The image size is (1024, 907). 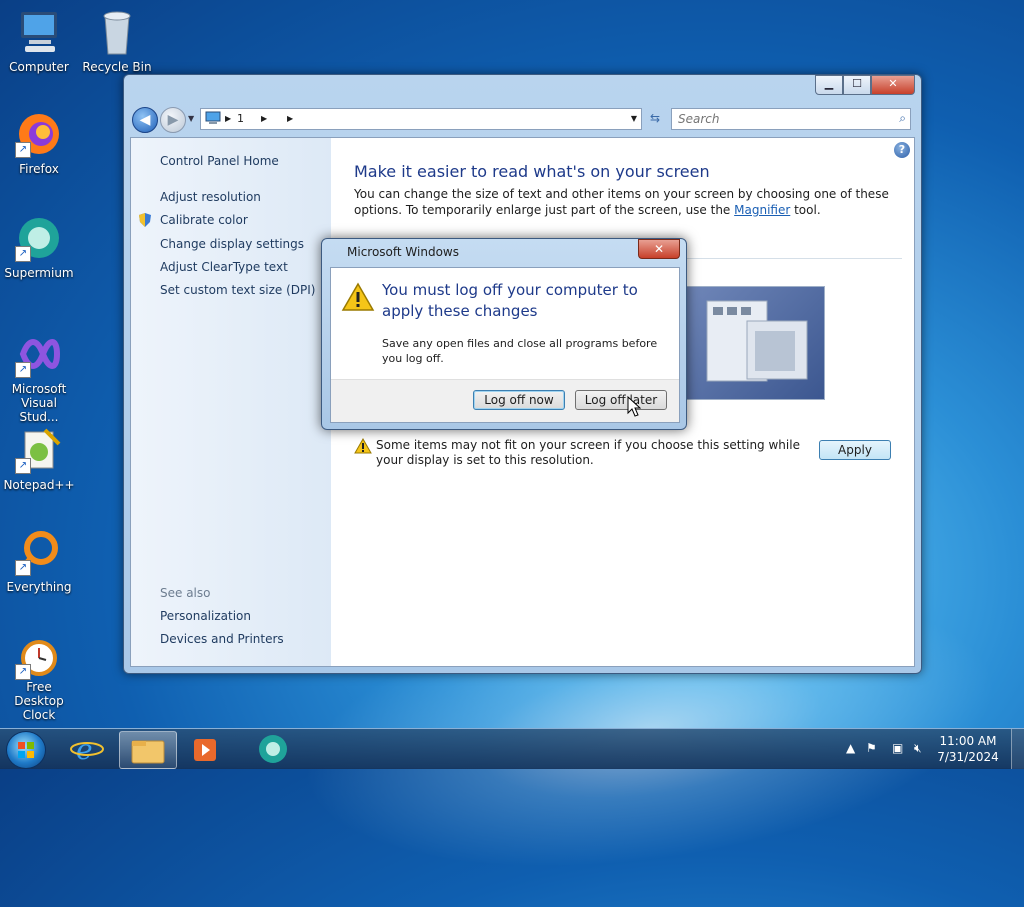 I want to click on desktop-icon-everything: ↗ Everything, so click(x=39, y=561).